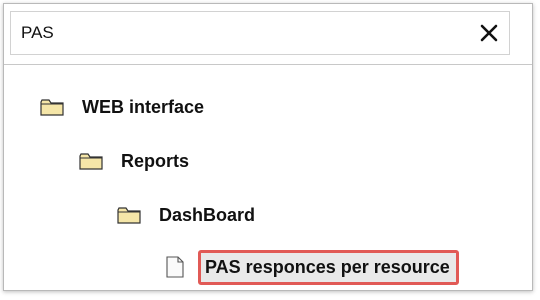  I want to click on tree-node-label-highlighted: PAS responces per resource, so click(328, 267).